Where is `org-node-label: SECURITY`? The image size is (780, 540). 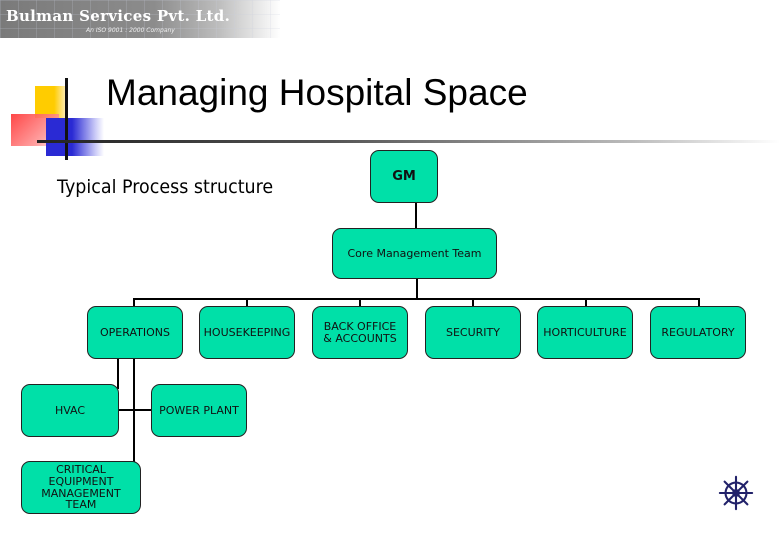
org-node-label: SECURITY is located at coordinates (473, 332).